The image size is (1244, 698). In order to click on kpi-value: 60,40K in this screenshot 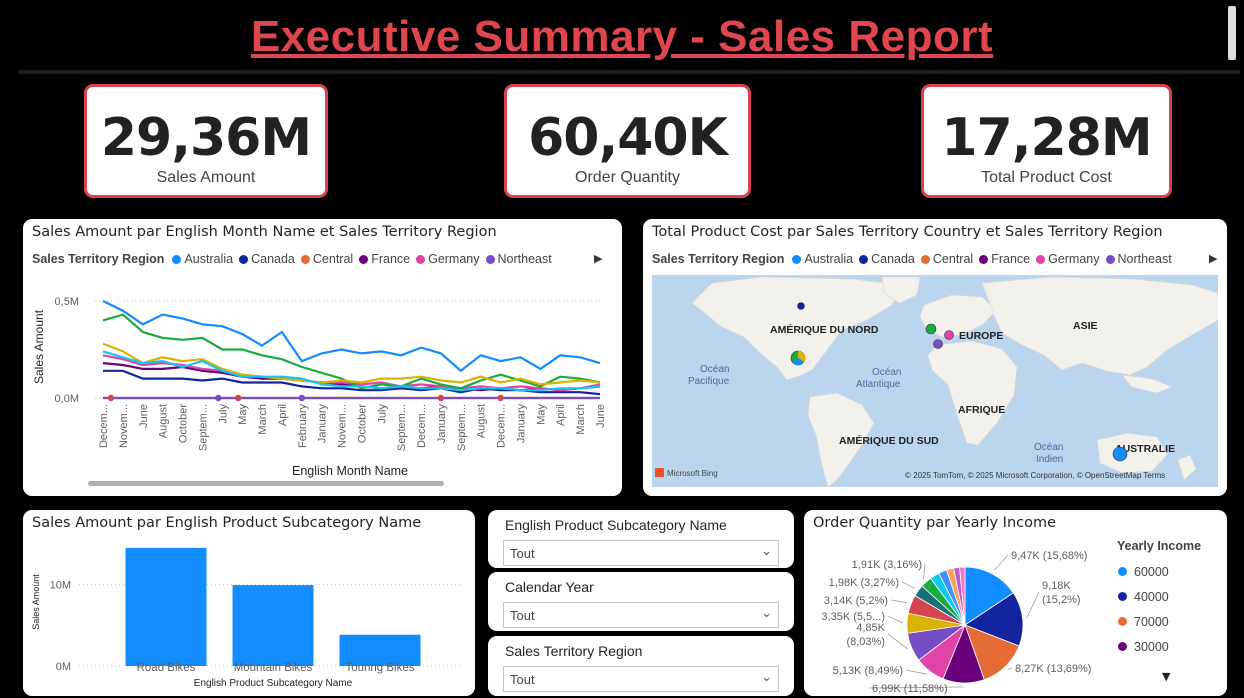, I will do `click(628, 138)`.